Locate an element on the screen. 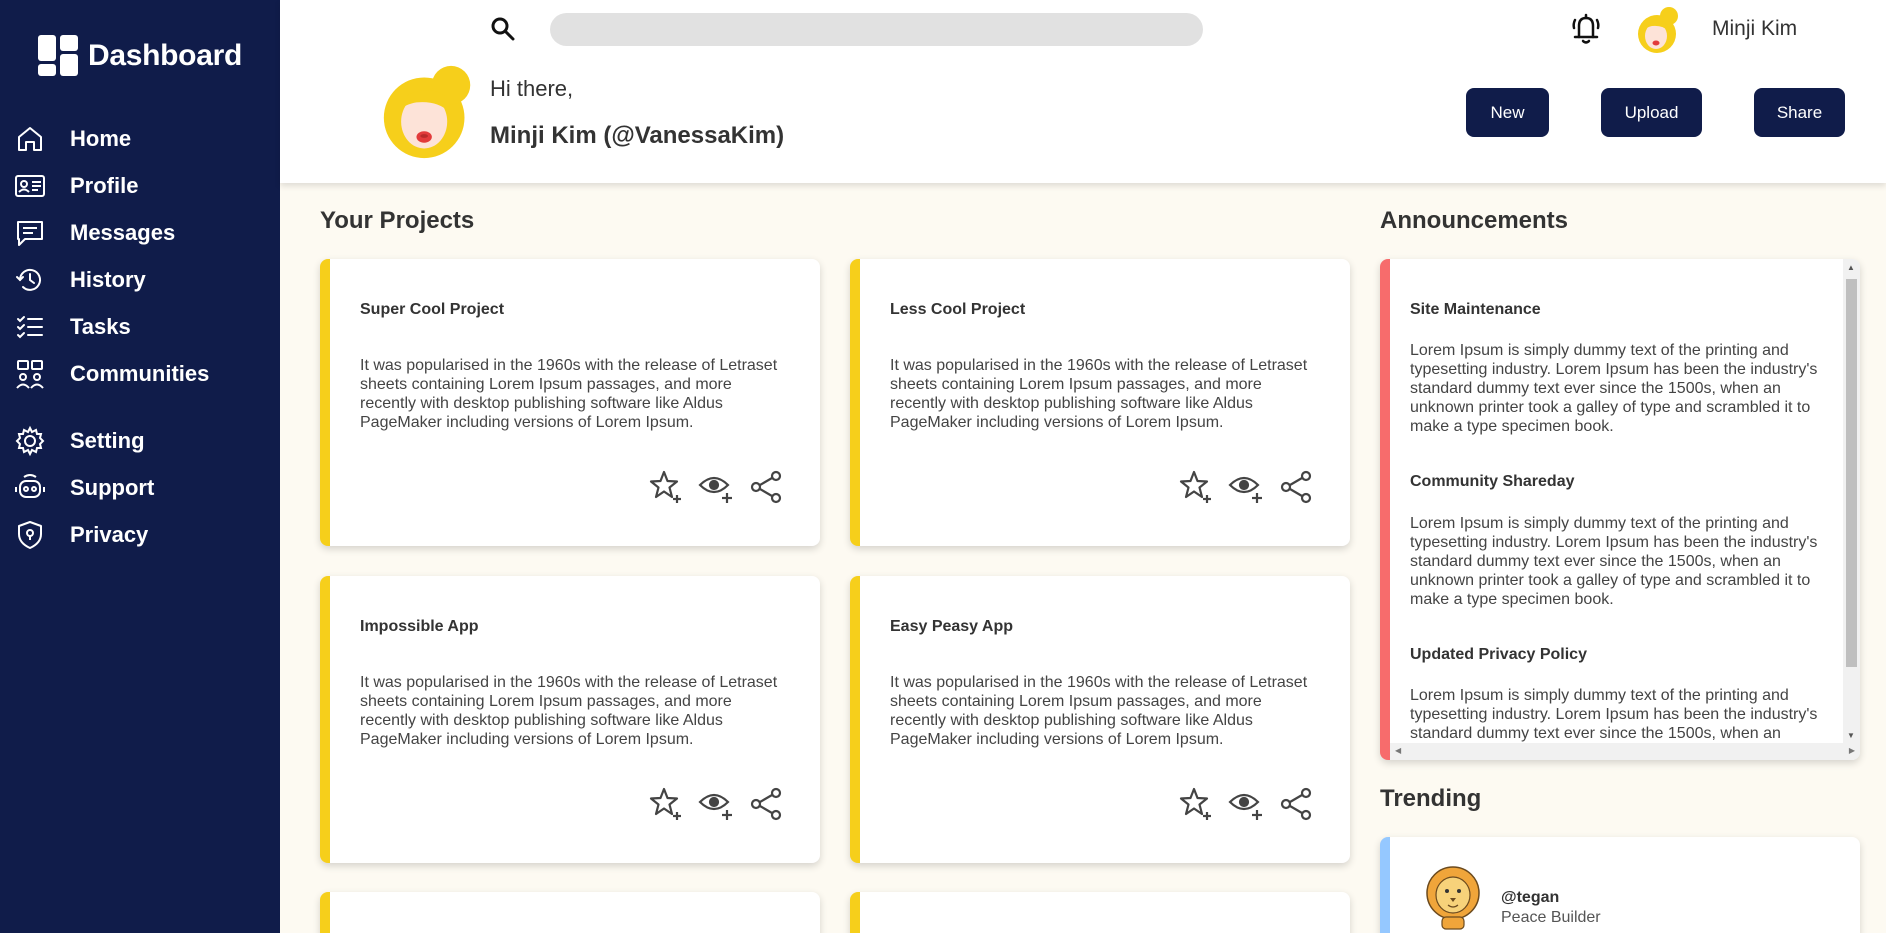 The height and width of the screenshot is (933, 1886). trending-role: Peace Builder is located at coordinates (1551, 917).